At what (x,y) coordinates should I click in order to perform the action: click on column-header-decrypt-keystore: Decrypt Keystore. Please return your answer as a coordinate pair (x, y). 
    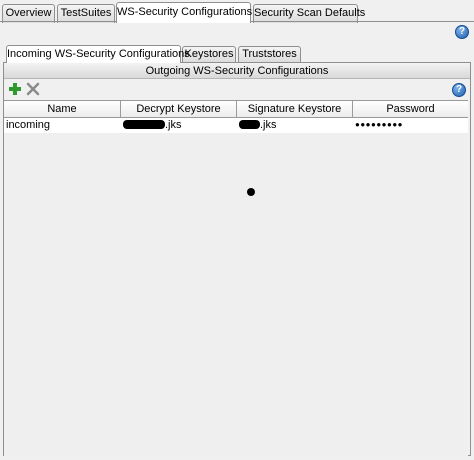
    Looking at the image, I should click on (179, 109).